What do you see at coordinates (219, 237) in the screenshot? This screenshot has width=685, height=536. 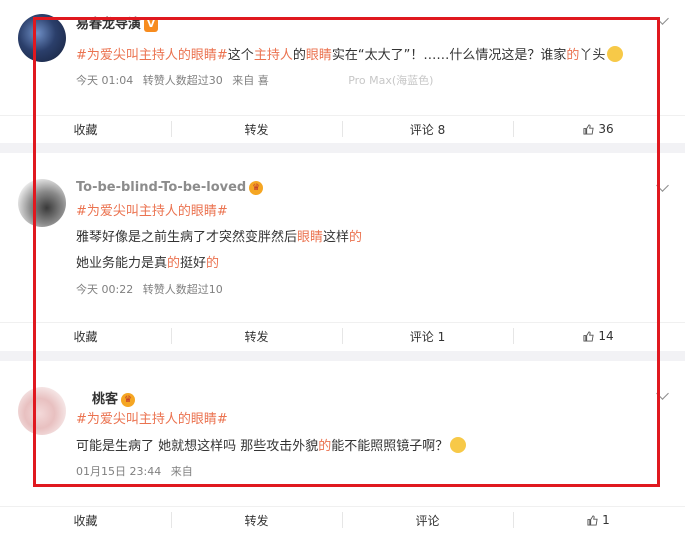 I see `post-text-line: 雅琴好像是之前生病了才突然变胖然后眼睛这样的` at bounding box center [219, 237].